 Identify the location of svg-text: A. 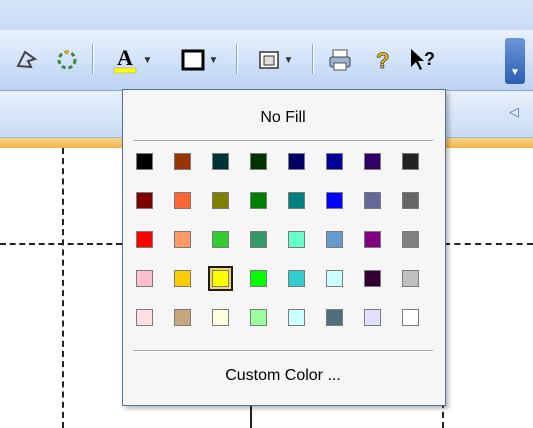
(125, 57).